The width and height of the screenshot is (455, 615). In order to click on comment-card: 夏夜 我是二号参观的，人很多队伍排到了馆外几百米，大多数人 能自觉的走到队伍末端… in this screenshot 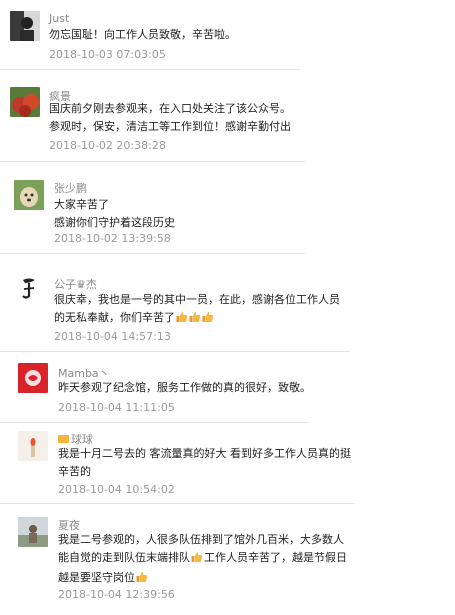, I will do `click(182, 561)`.